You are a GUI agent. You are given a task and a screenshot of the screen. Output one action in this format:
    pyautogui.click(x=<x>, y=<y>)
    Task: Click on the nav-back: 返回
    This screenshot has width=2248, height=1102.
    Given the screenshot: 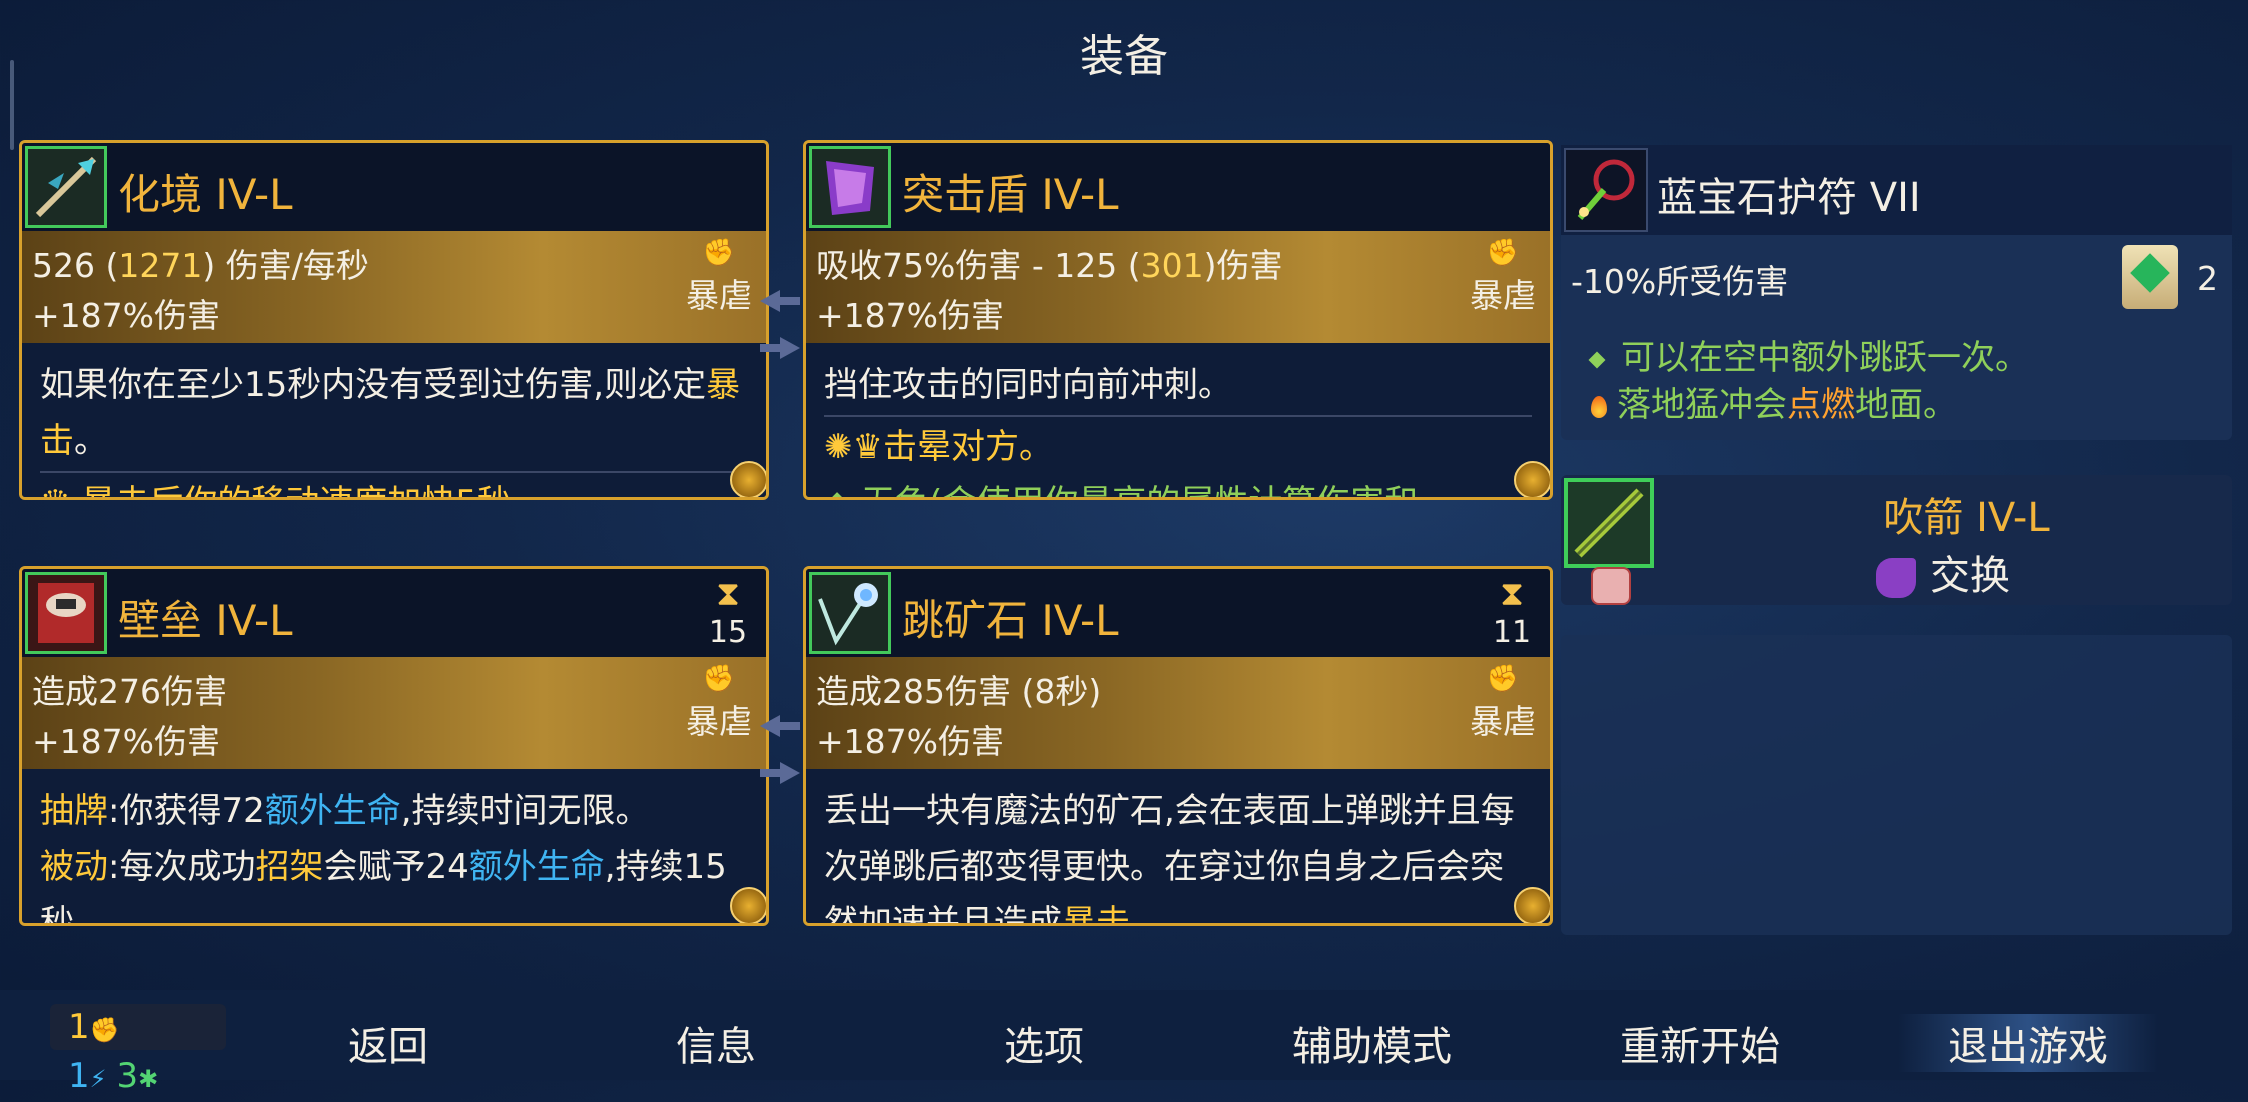 What is the action you would take?
    pyautogui.click(x=388, y=1043)
    